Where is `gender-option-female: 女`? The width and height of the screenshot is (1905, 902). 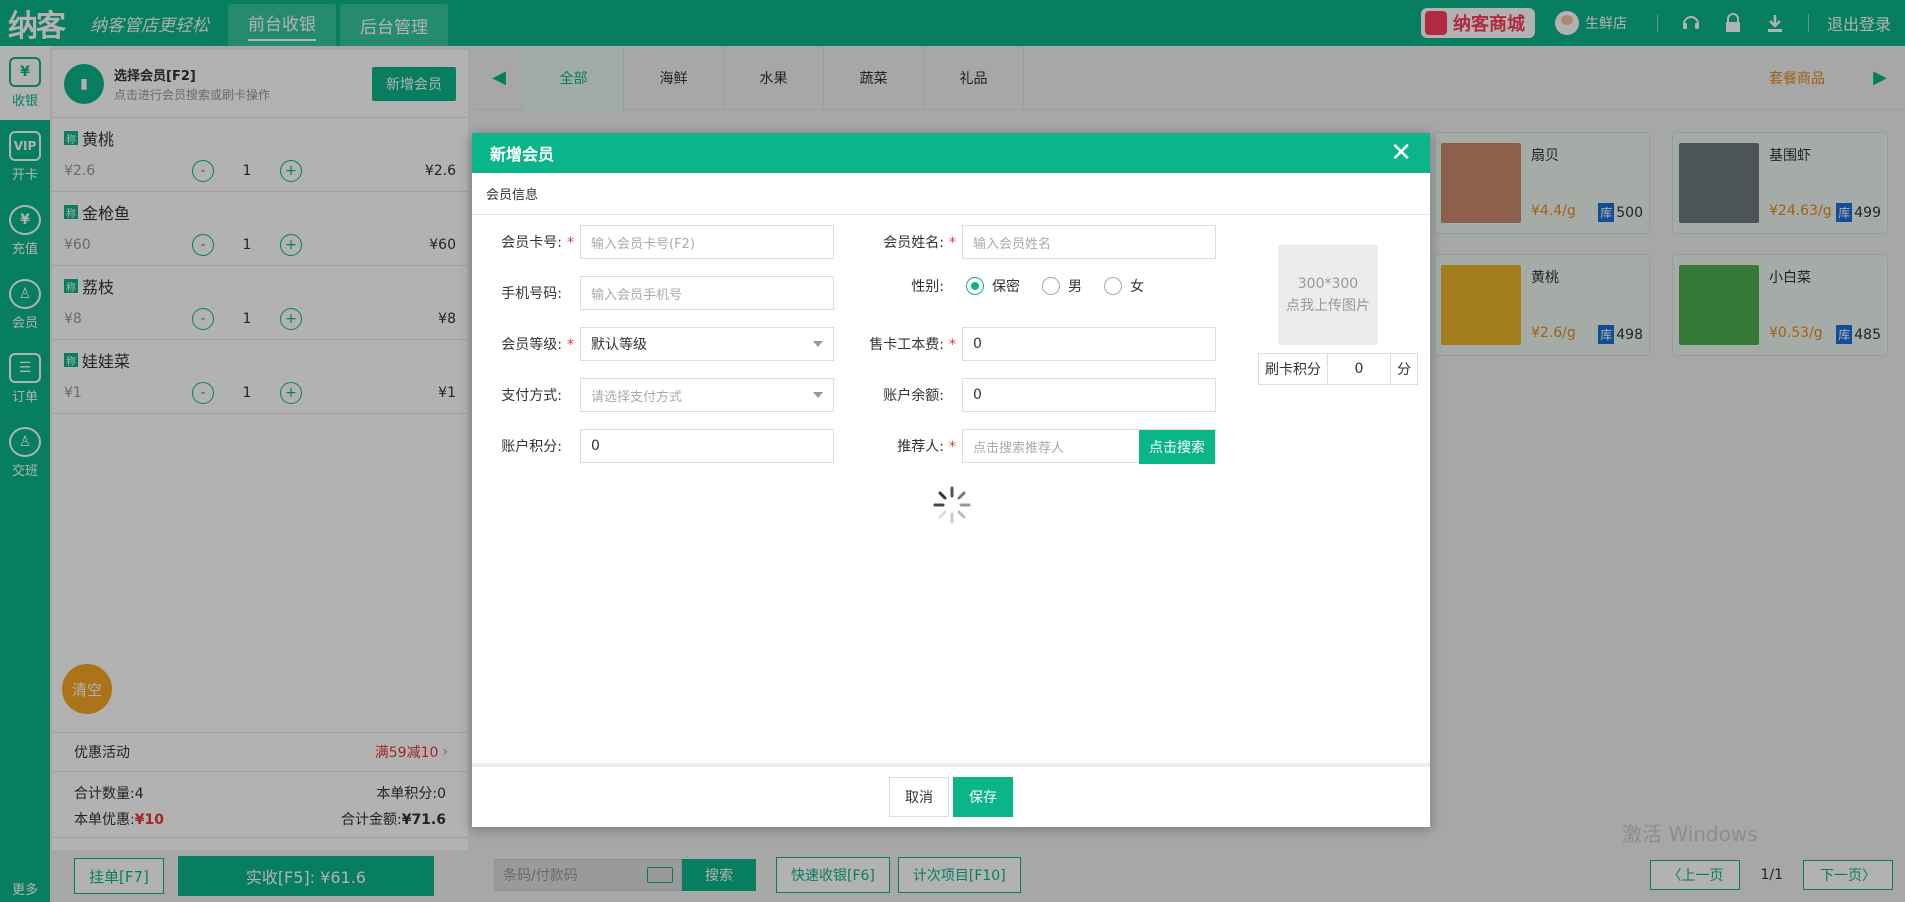 gender-option-female: 女 is located at coordinates (1124, 286).